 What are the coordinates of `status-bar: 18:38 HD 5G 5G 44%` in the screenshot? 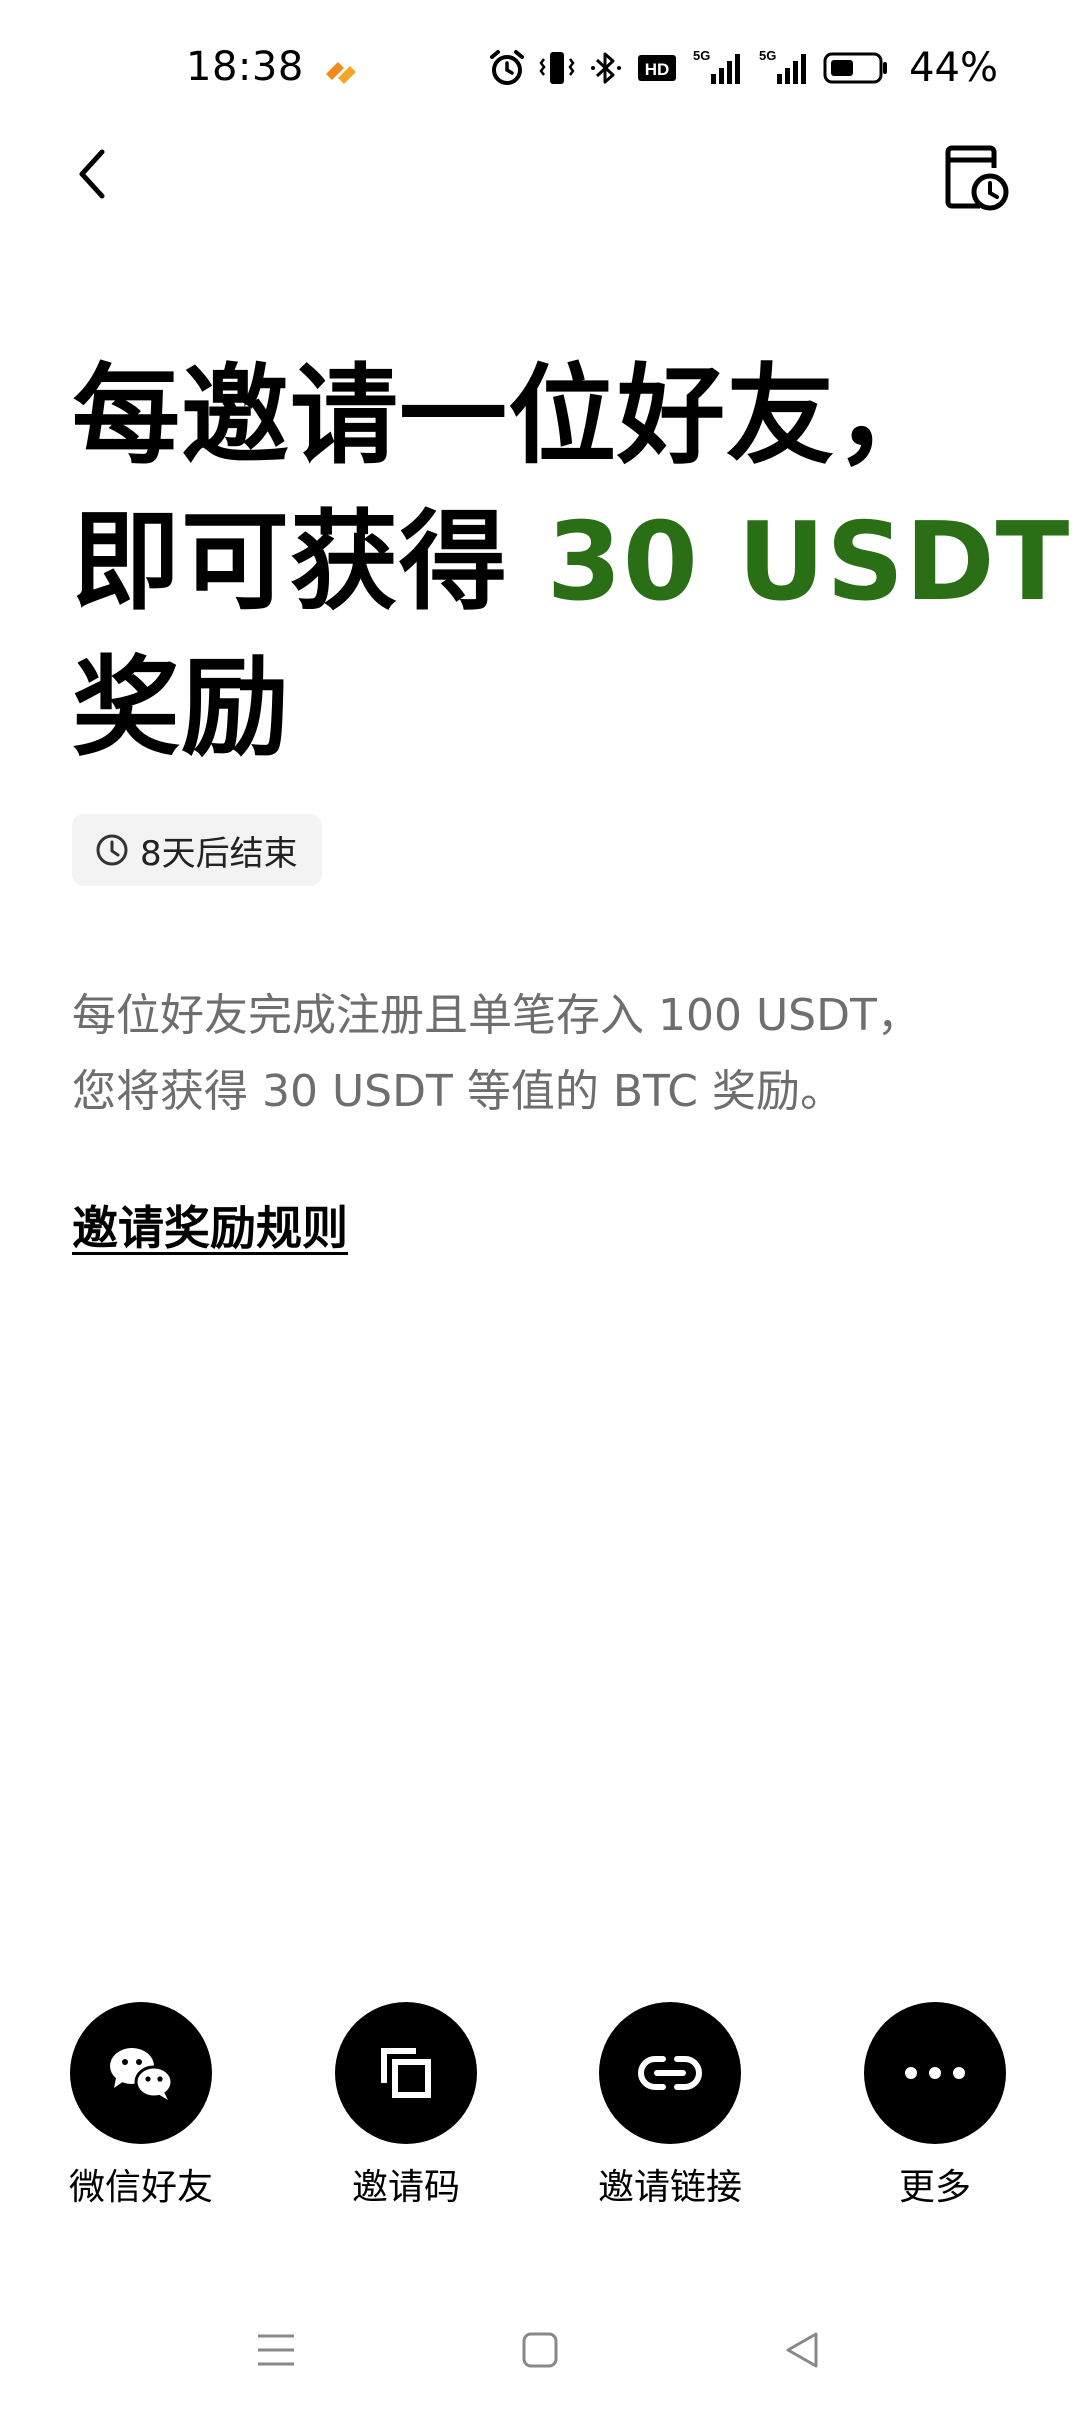 It's located at (540, 70).